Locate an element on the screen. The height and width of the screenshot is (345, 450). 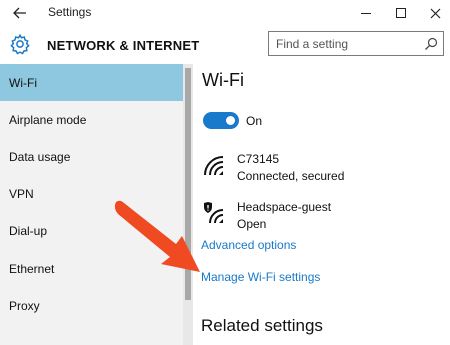
minimize-icon is located at coordinates (366, 13).